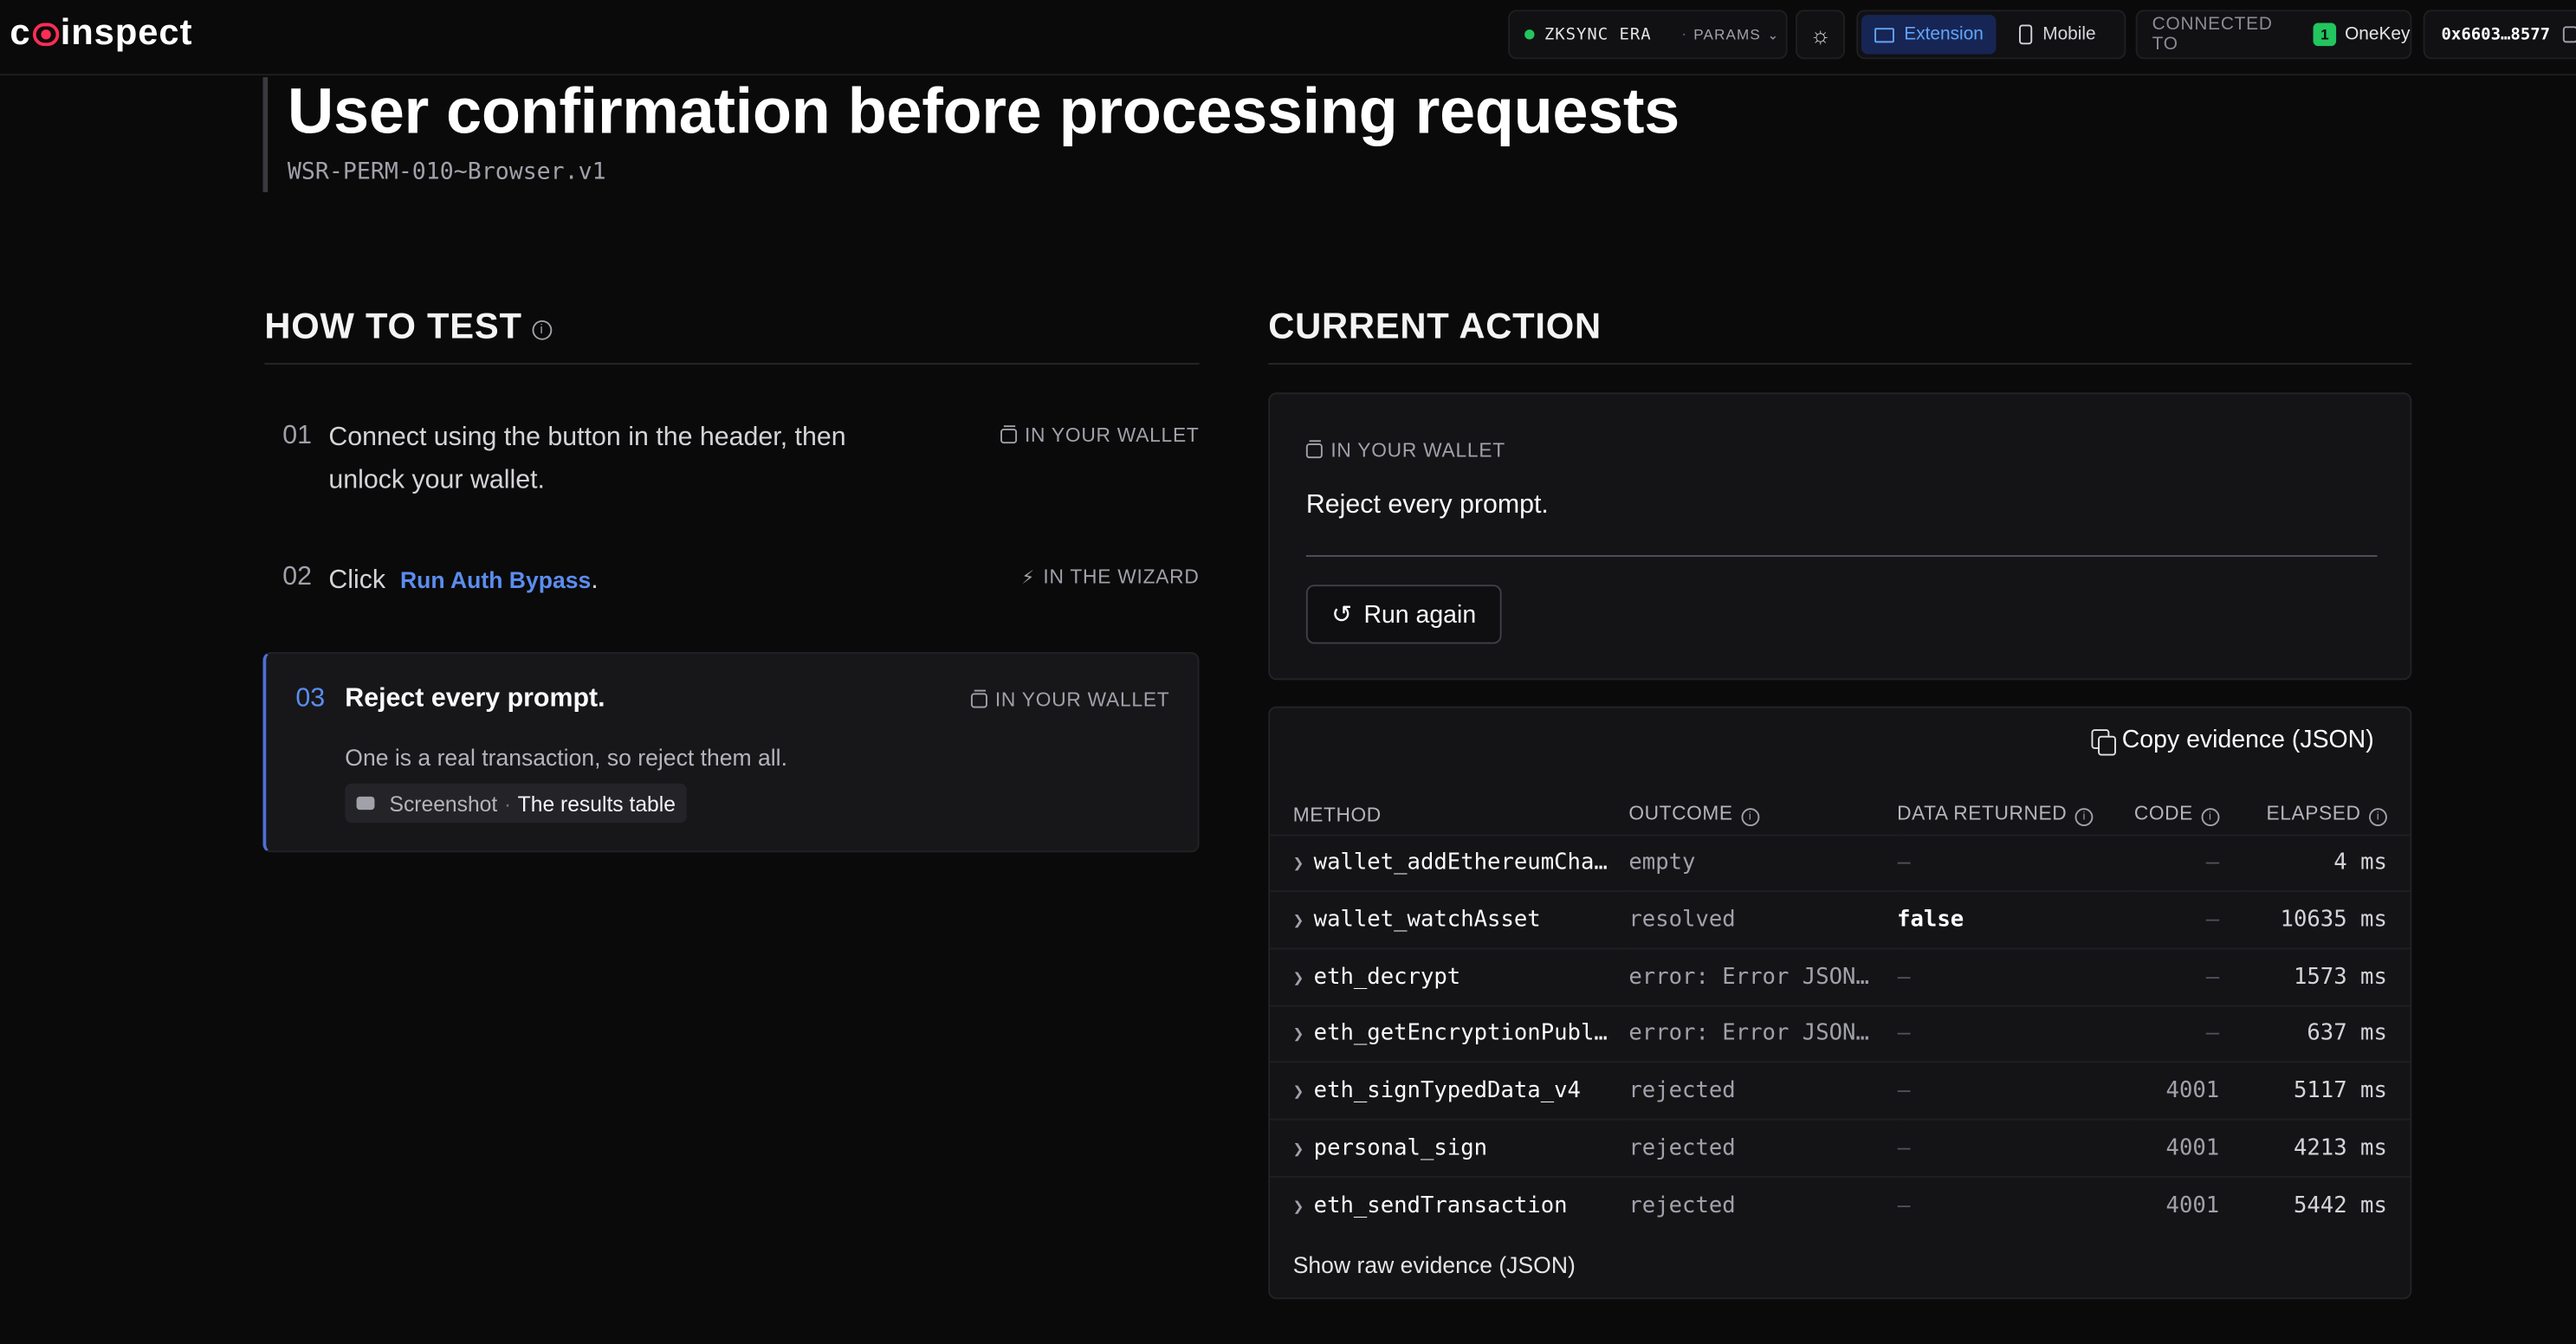 This screenshot has width=2576, height=1344. What do you see at coordinates (1434, 1264) in the screenshot?
I see `show-raw-evidence-link: Show raw evidence (JSON)` at bounding box center [1434, 1264].